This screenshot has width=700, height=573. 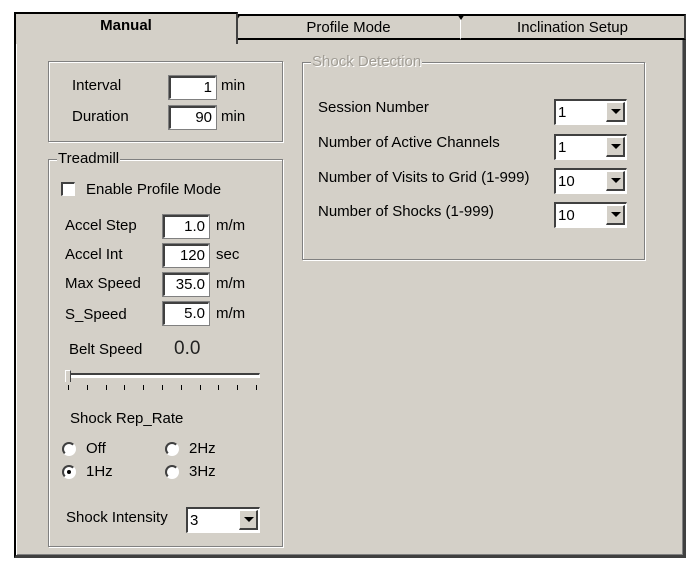 I want to click on tab-manual-label: Manual, so click(x=126, y=25).